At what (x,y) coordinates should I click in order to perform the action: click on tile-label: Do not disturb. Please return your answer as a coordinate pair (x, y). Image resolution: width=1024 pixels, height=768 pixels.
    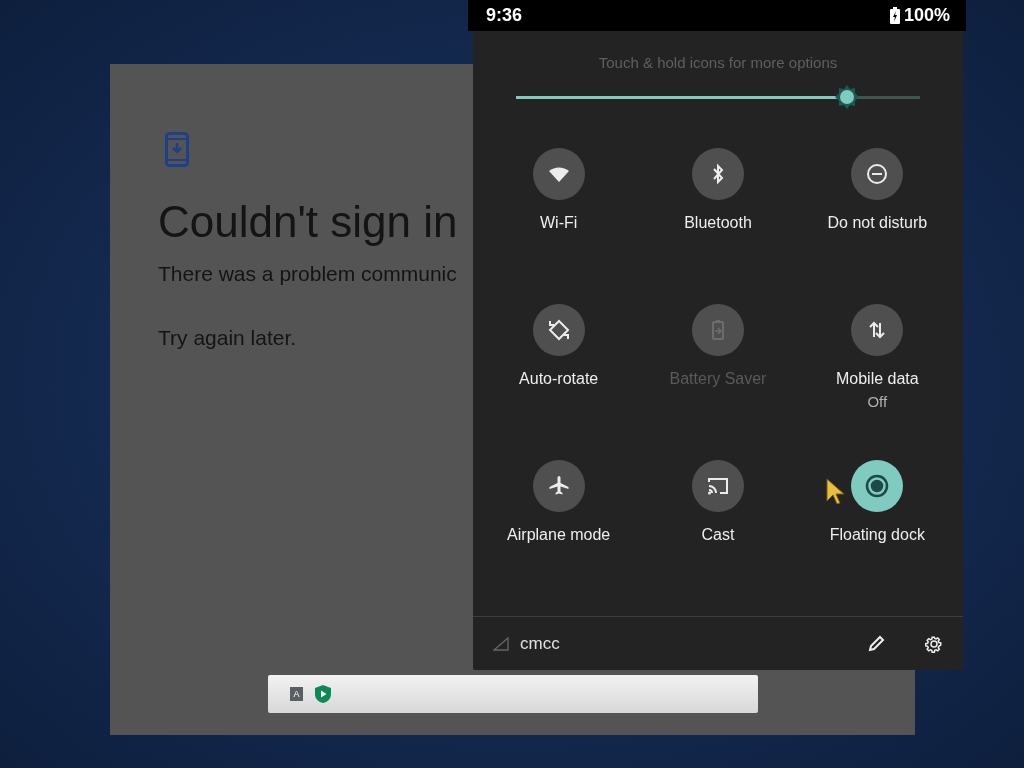
    Looking at the image, I should click on (877, 223).